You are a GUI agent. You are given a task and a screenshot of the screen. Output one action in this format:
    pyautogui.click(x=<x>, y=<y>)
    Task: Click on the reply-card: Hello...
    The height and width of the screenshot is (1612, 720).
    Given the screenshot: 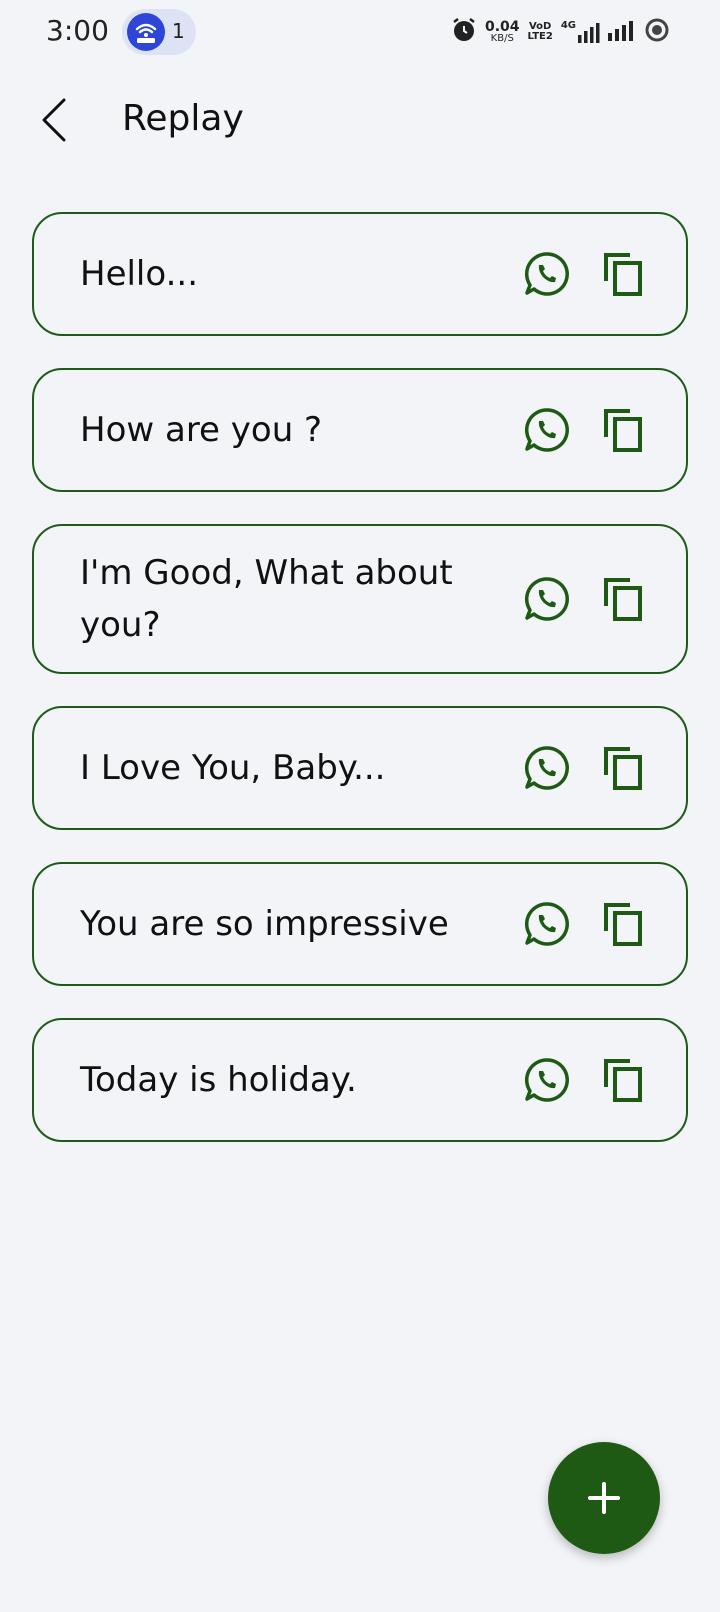 What is the action you would take?
    pyautogui.click(x=360, y=274)
    